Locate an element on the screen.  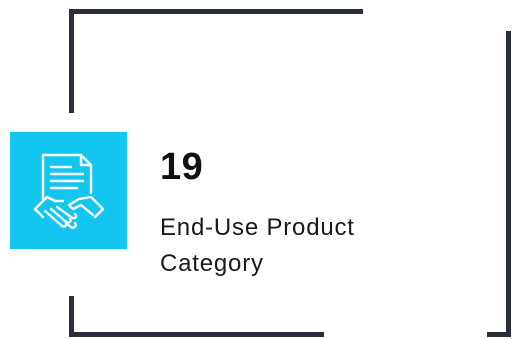
frame-bottom-line is located at coordinates (196, 334).